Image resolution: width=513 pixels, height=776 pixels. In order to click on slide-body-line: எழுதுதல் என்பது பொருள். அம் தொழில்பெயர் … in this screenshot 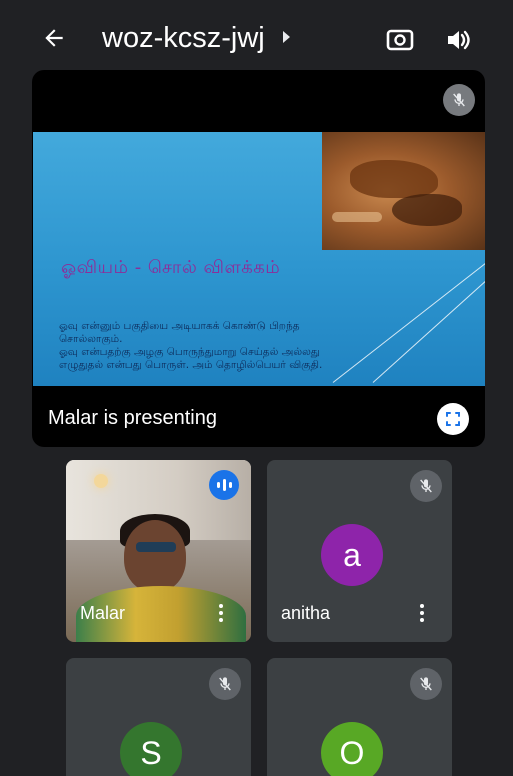, I will do `click(191, 365)`.